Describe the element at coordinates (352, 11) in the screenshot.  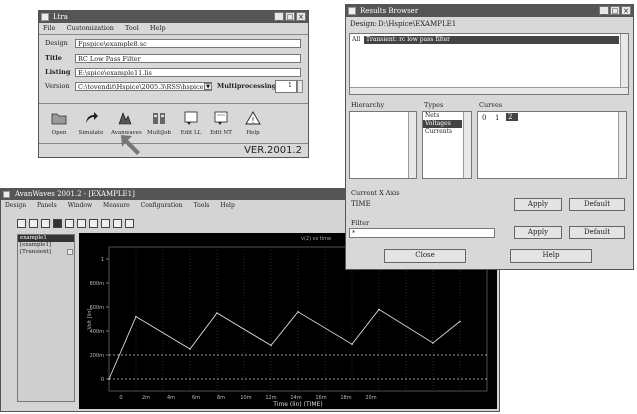
I see `results-app-icon` at that location.